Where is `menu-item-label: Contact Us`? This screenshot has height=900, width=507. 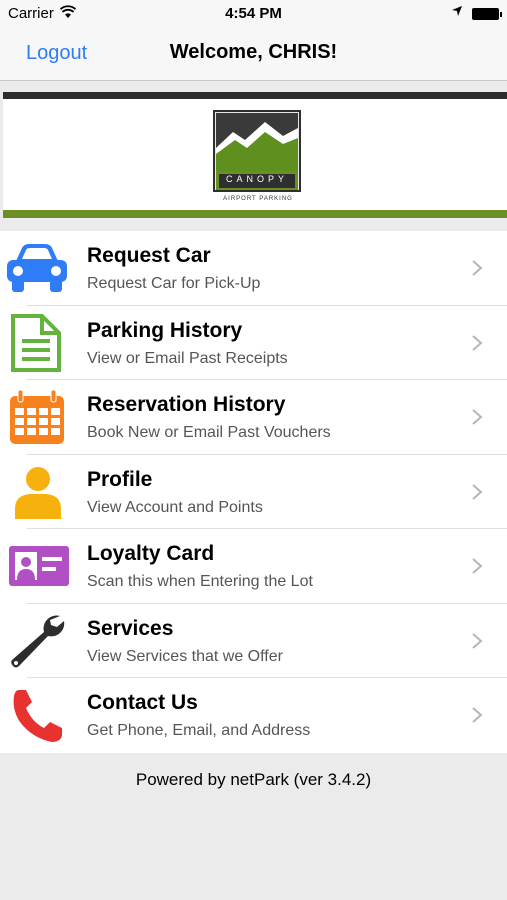 menu-item-label: Contact Us is located at coordinates (142, 702).